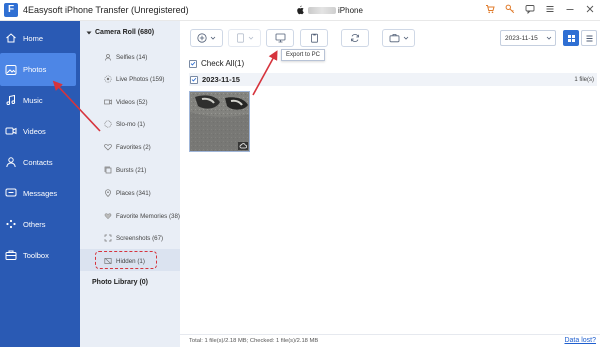  Describe the element at coordinates (108, 79) in the screenshot. I see `live-photo-icon` at that location.